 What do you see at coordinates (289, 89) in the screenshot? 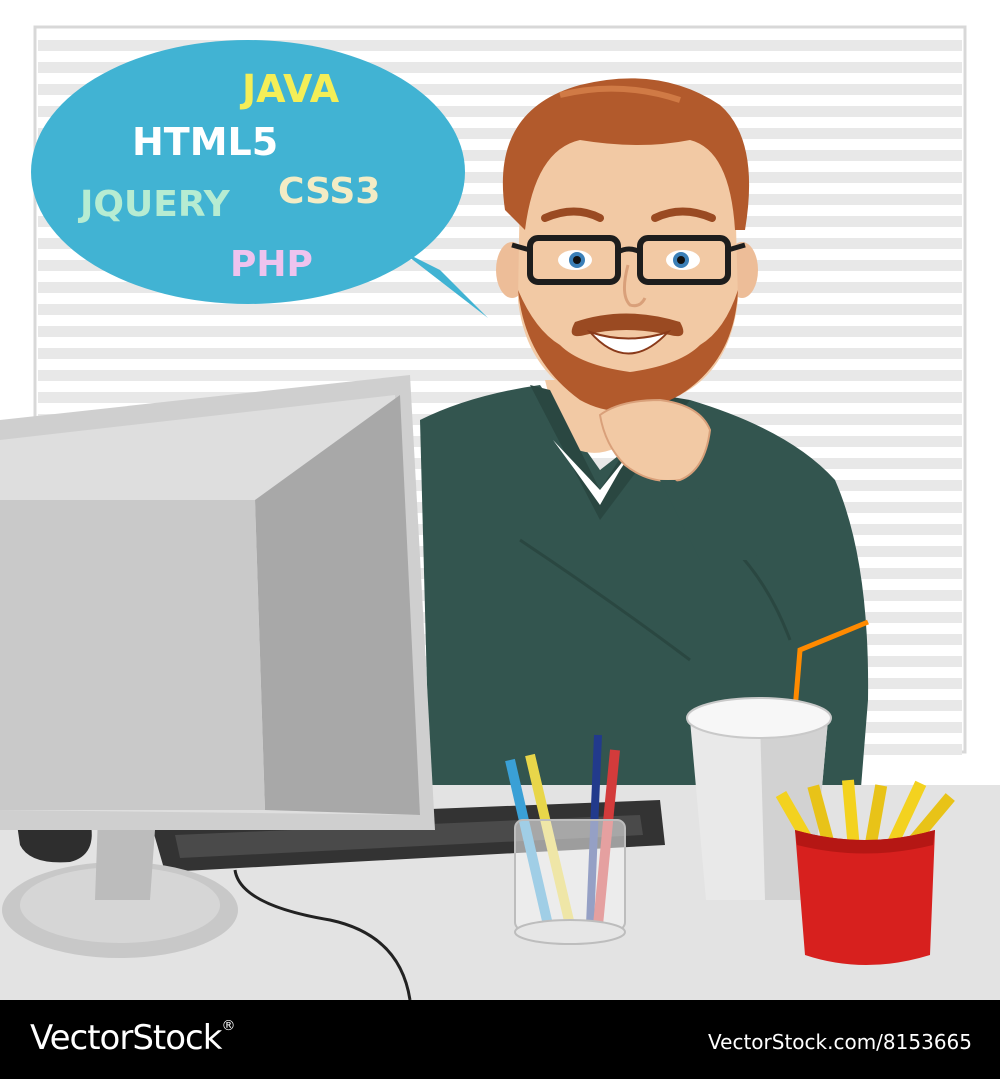
I see `bubble-word-java: JAVA` at bounding box center [289, 89].